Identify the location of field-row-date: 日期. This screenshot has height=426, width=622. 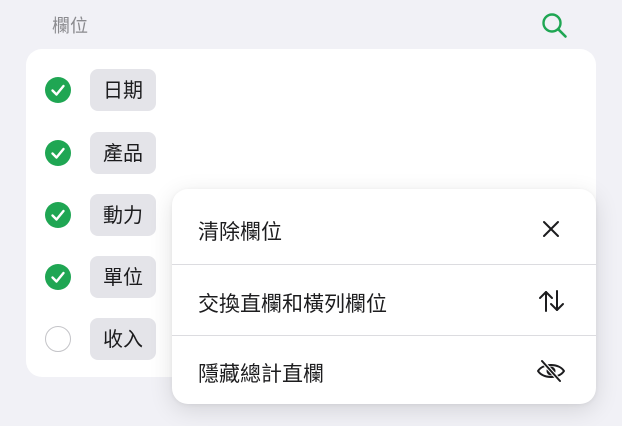
(311, 90).